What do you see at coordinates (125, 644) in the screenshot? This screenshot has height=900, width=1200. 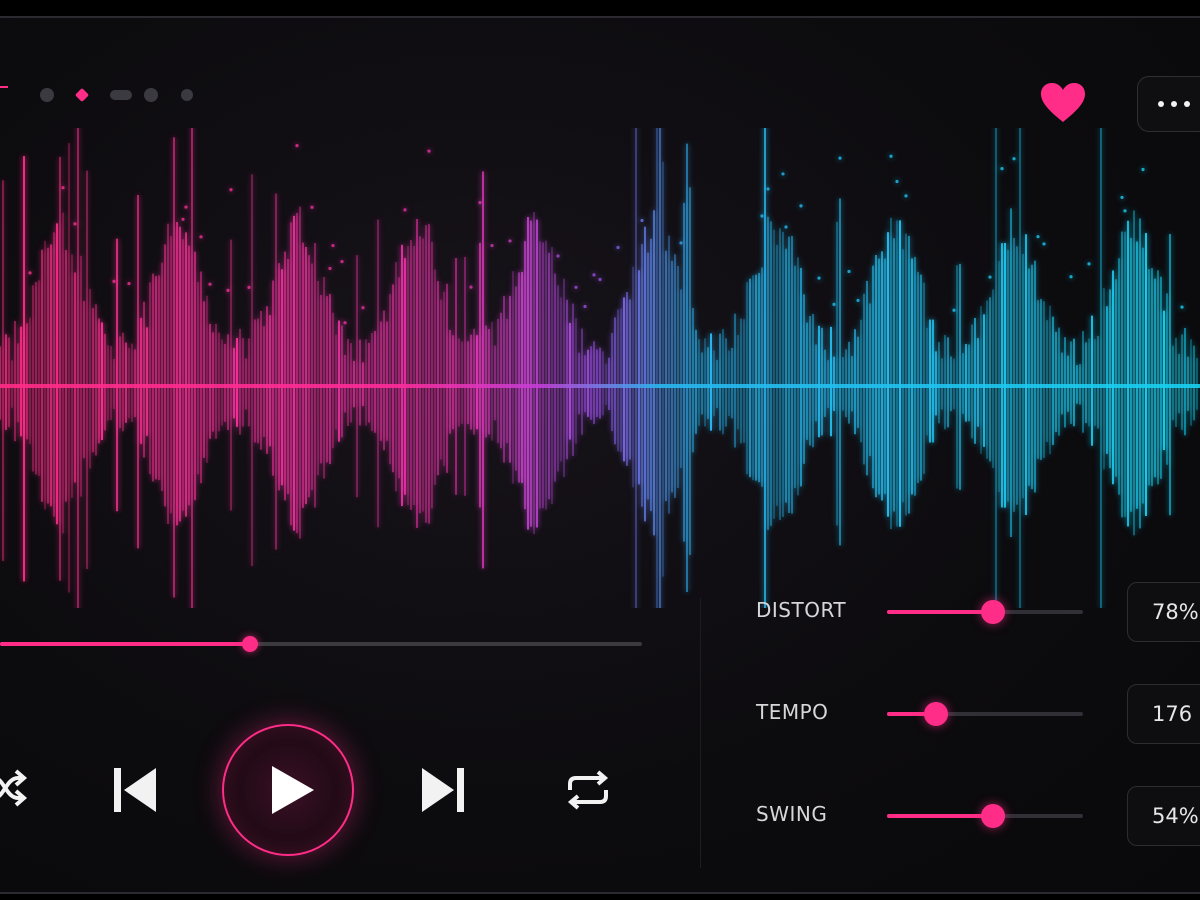 I see `progress-fill` at bounding box center [125, 644].